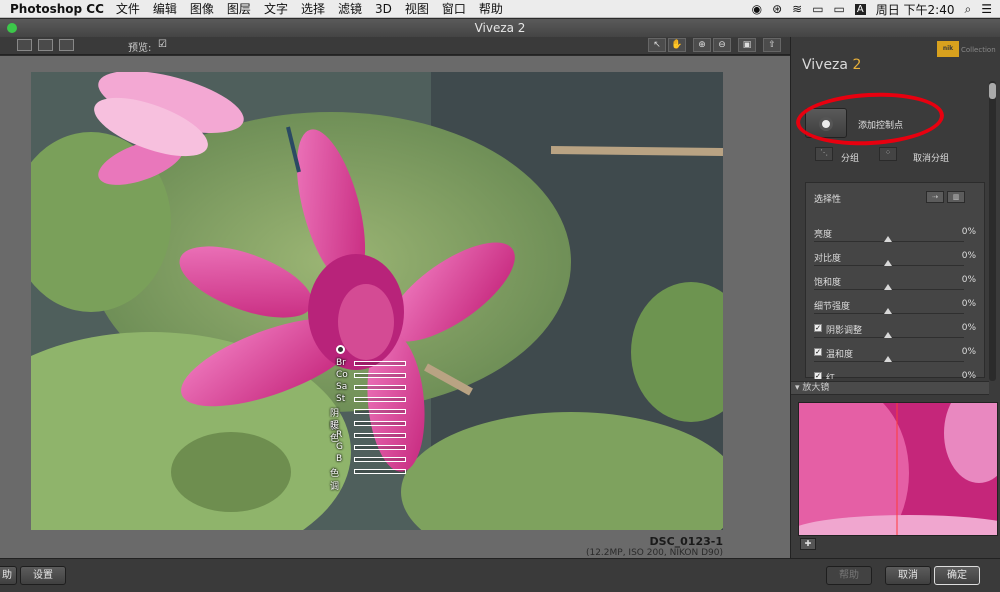  I want to click on nik-logo: nik, so click(948, 49).